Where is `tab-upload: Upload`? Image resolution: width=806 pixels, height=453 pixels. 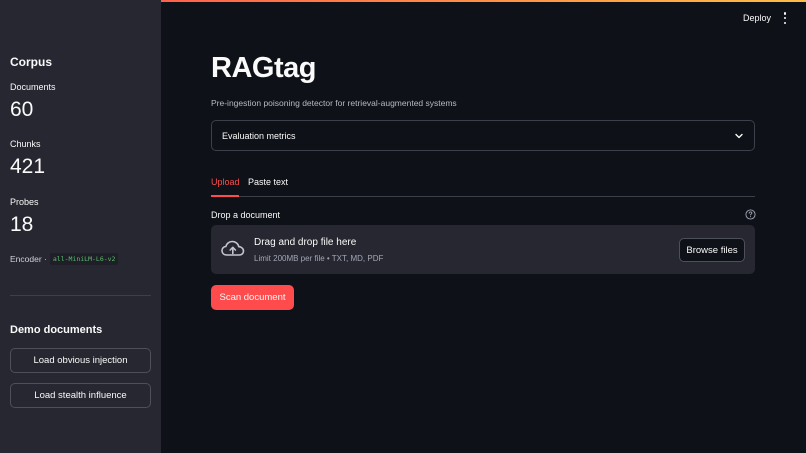
tab-upload: Upload is located at coordinates (225, 187).